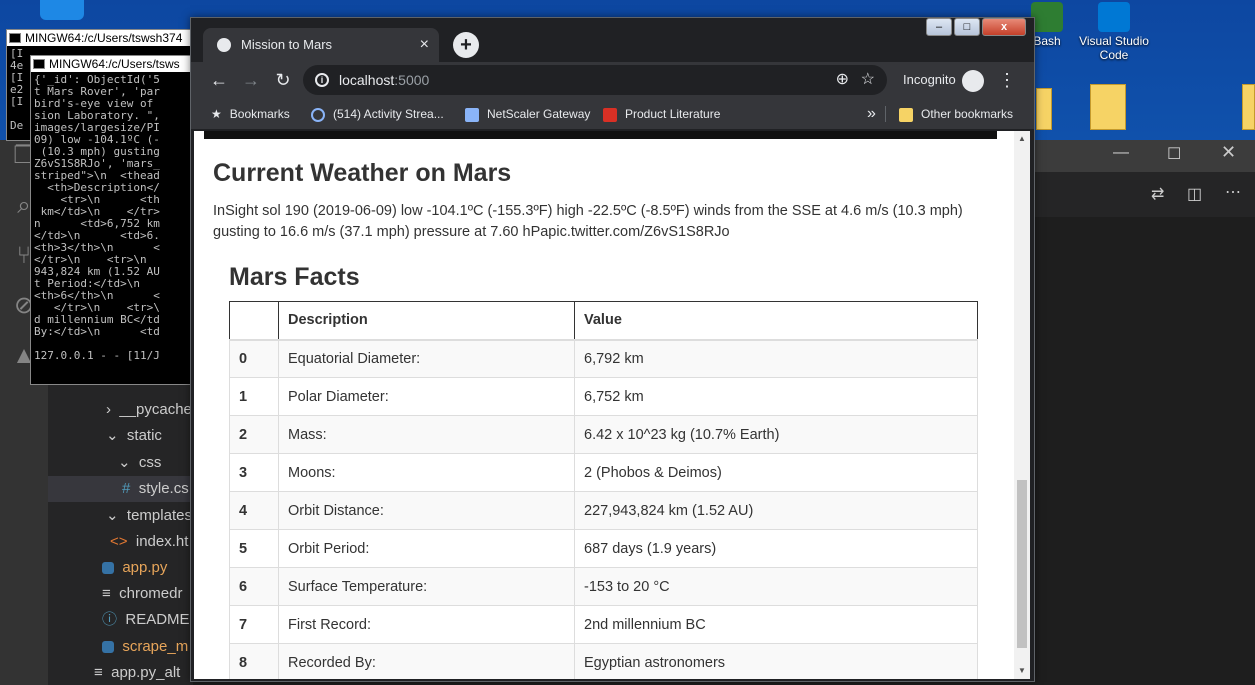 The height and width of the screenshot is (685, 1255). Describe the element at coordinates (972, 80) in the screenshot. I see `incognito-icon` at that location.